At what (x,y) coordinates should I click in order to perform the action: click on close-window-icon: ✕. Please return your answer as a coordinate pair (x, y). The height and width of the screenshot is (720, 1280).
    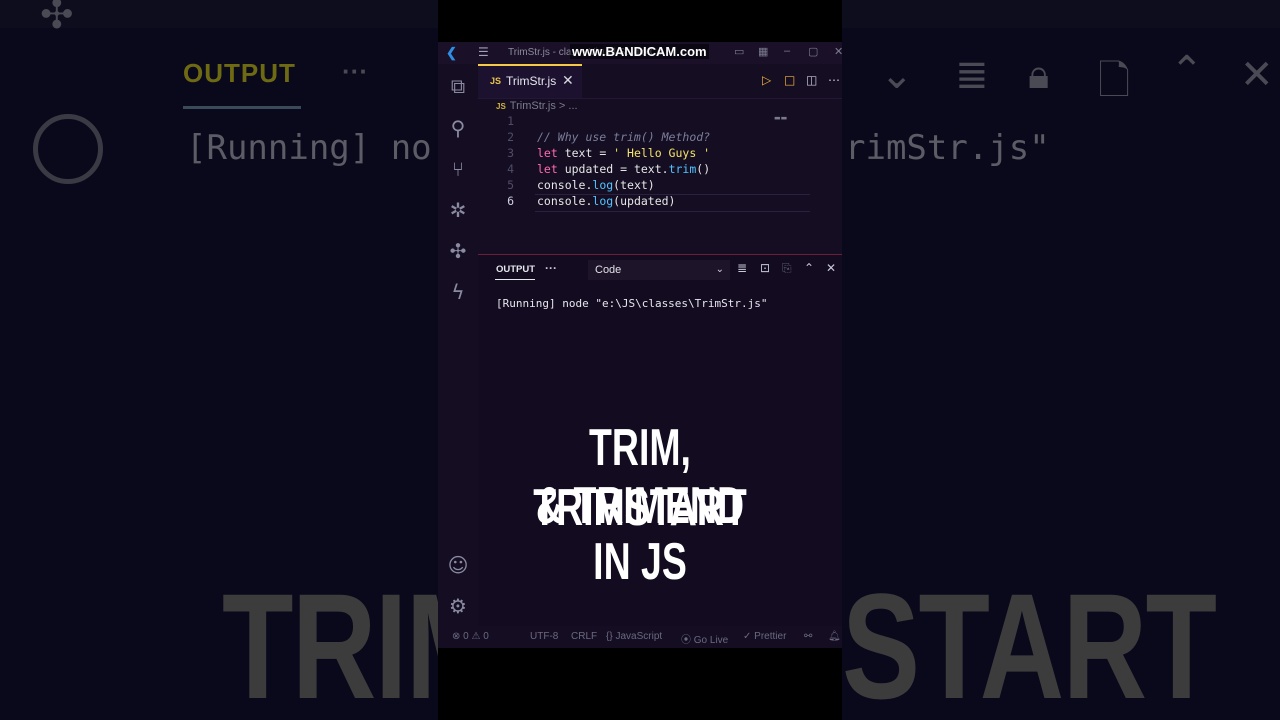
    Looking at the image, I should click on (838, 51).